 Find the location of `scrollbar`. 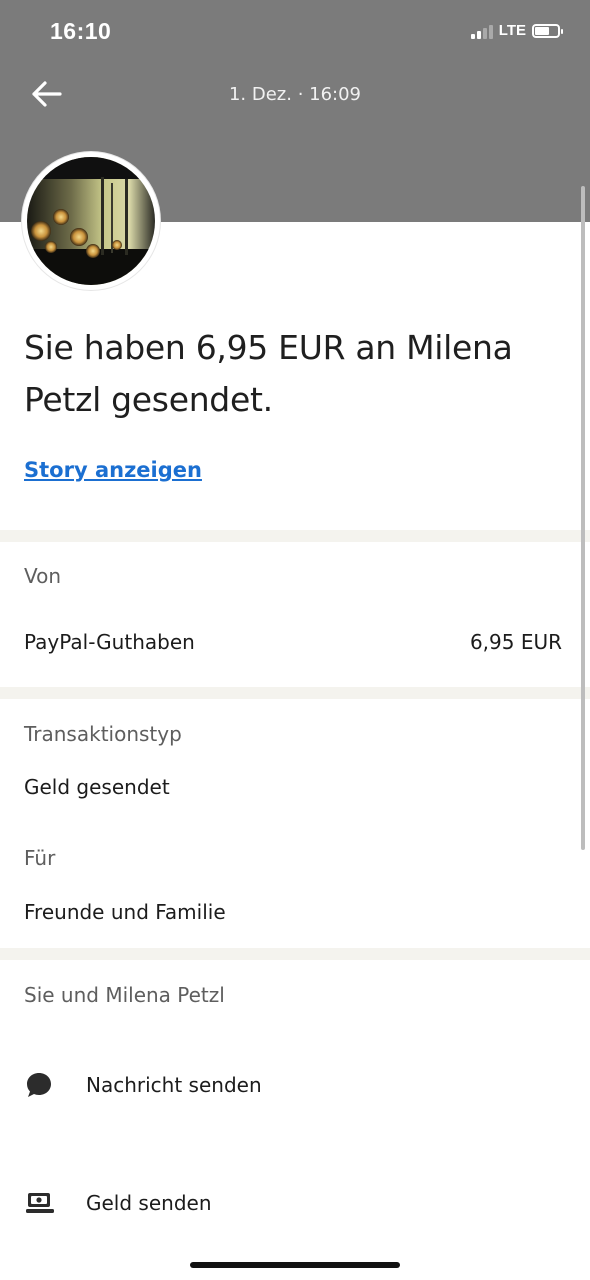

scrollbar is located at coordinates (583, 518).